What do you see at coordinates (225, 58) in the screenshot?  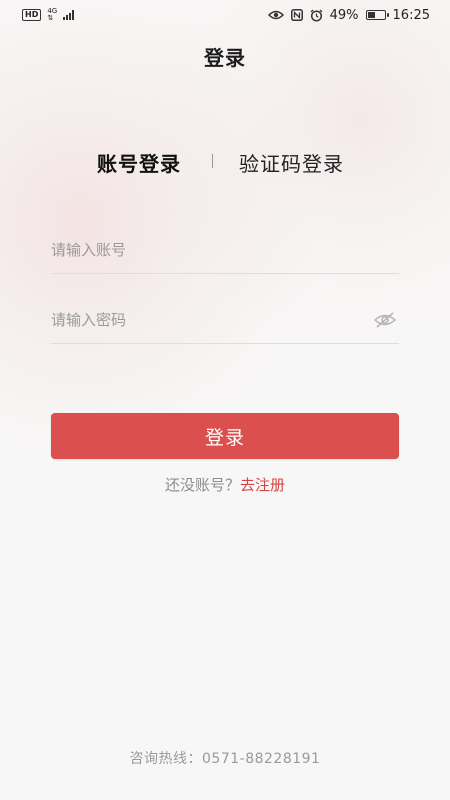 I see `page-title: 登录` at bounding box center [225, 58].